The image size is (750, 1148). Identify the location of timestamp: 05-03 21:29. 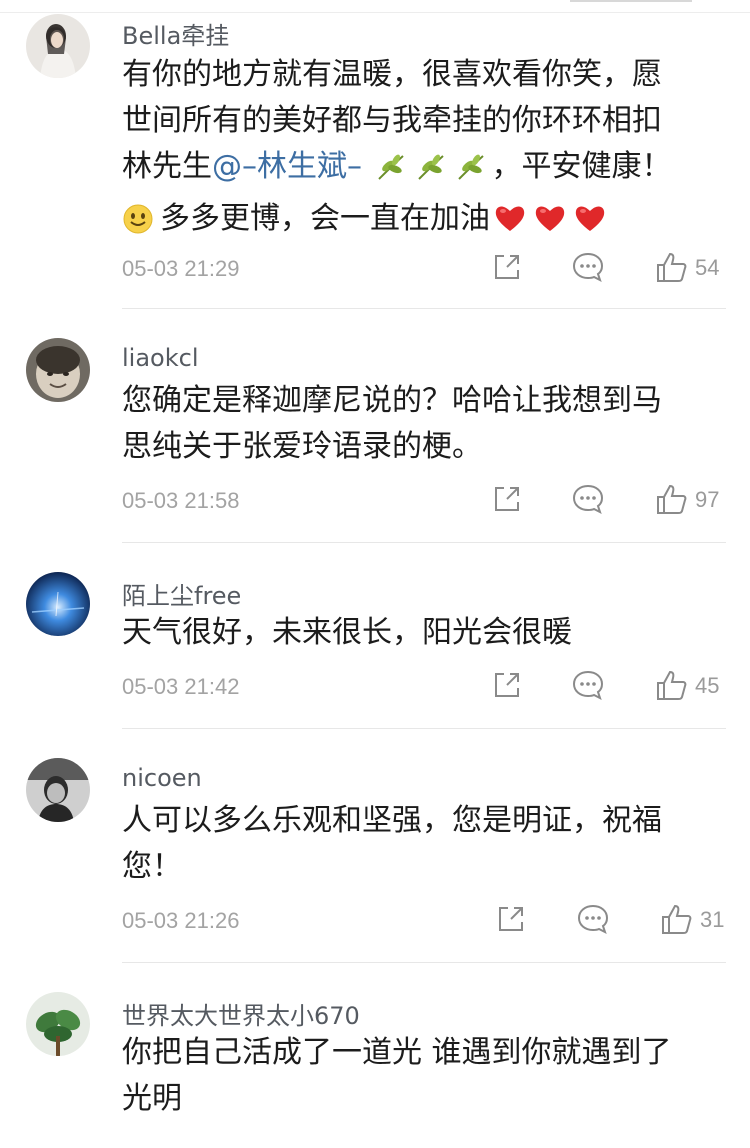
(181, 268).